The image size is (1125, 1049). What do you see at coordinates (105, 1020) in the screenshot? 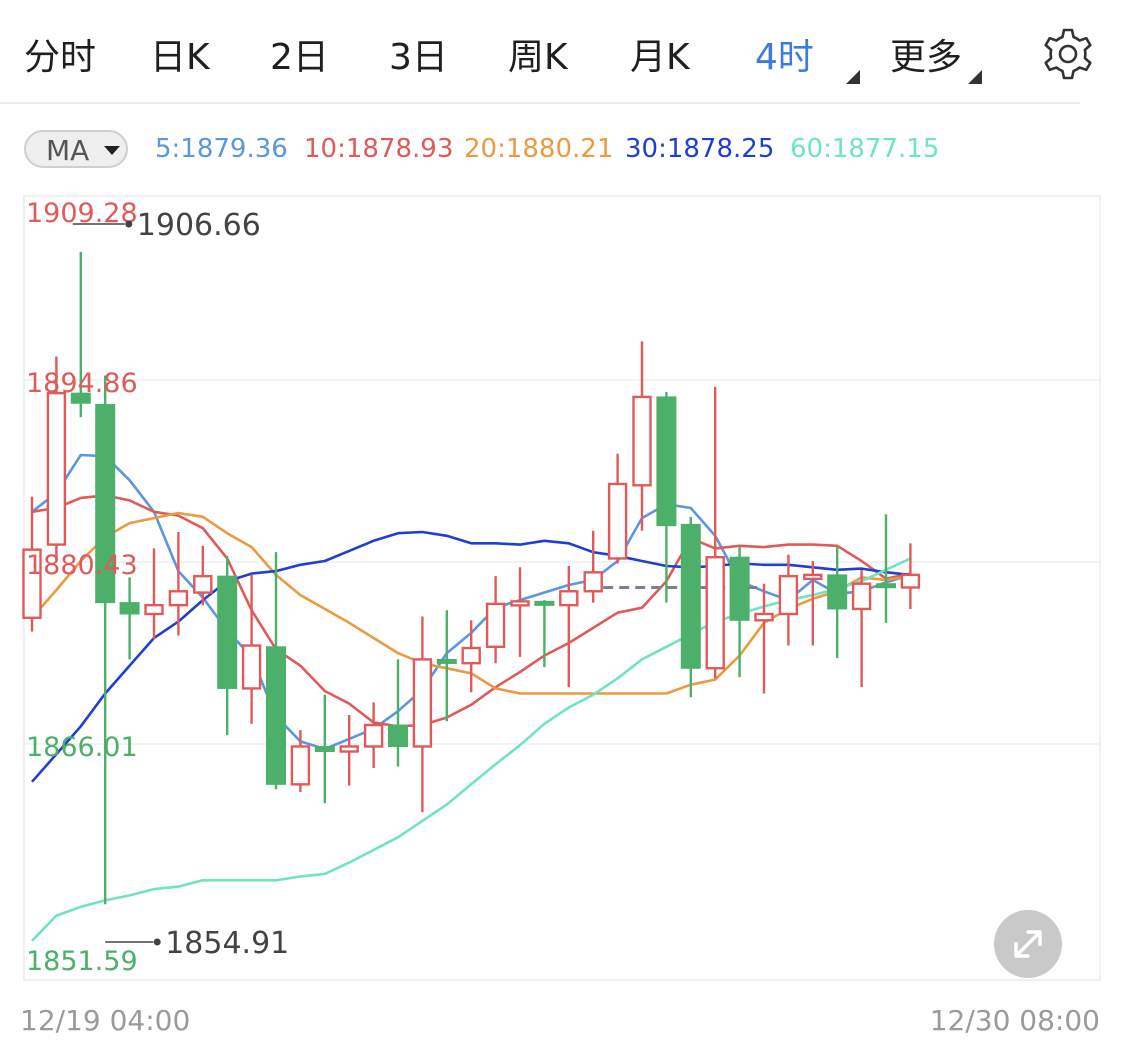
I see `x-axis-label-start: 12/19 04:00` at bounding box center [105, 1020].